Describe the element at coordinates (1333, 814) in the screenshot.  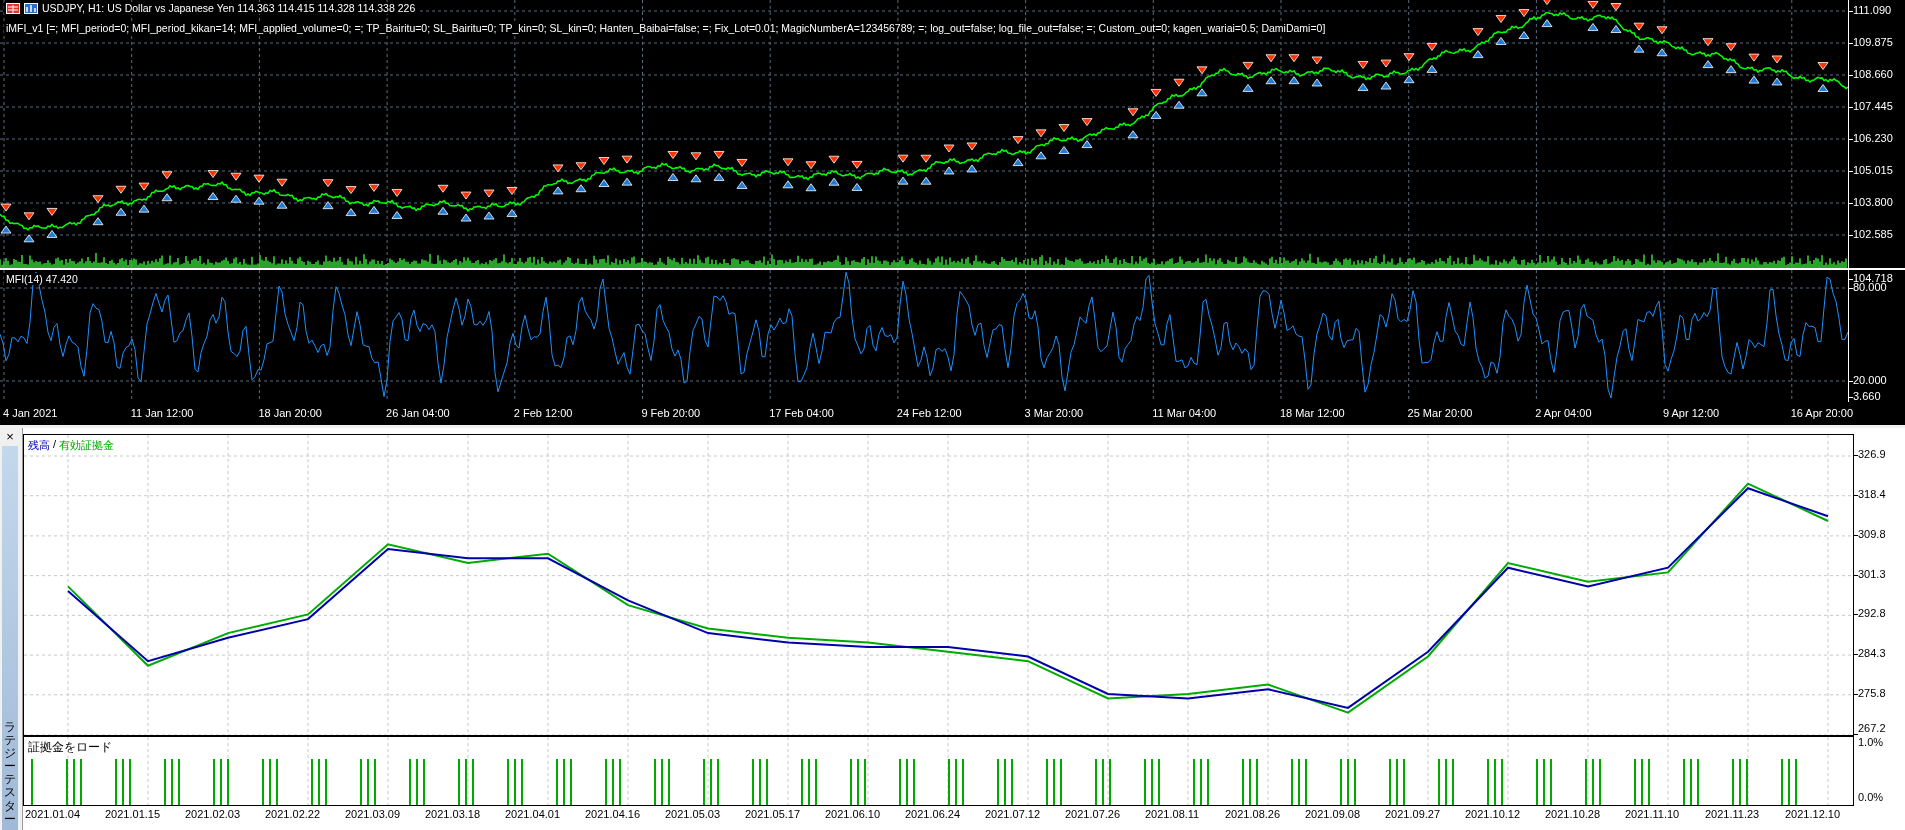
I see `date-axis-label: 2021.09.08` at that location.